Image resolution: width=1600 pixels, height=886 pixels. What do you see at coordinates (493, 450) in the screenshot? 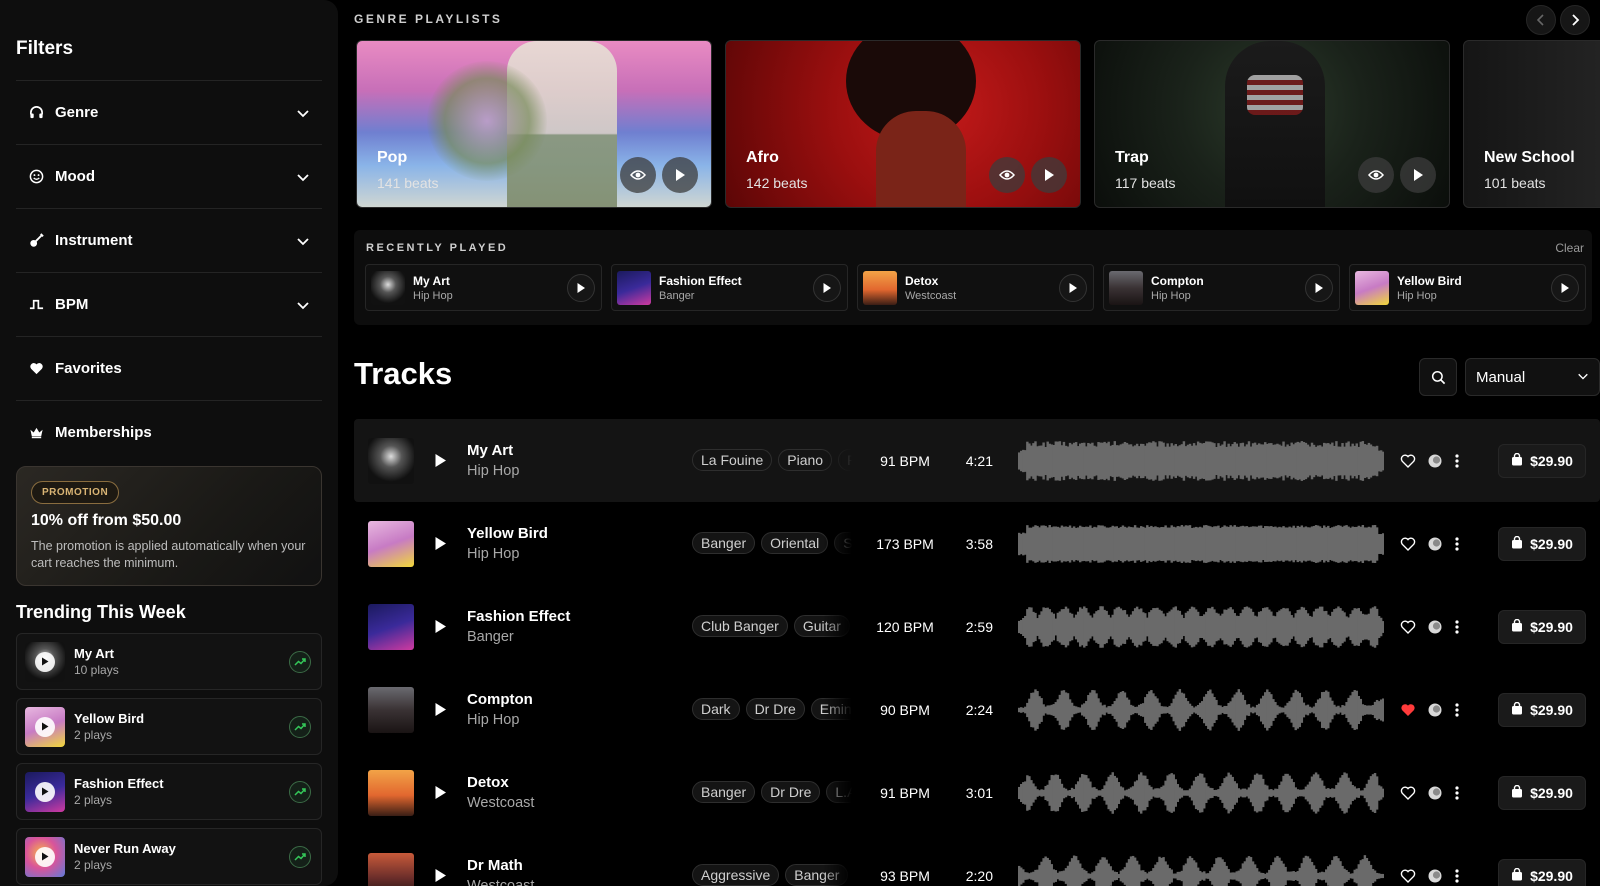
I see `track-name: My Art` at bounding box center [493, 450].